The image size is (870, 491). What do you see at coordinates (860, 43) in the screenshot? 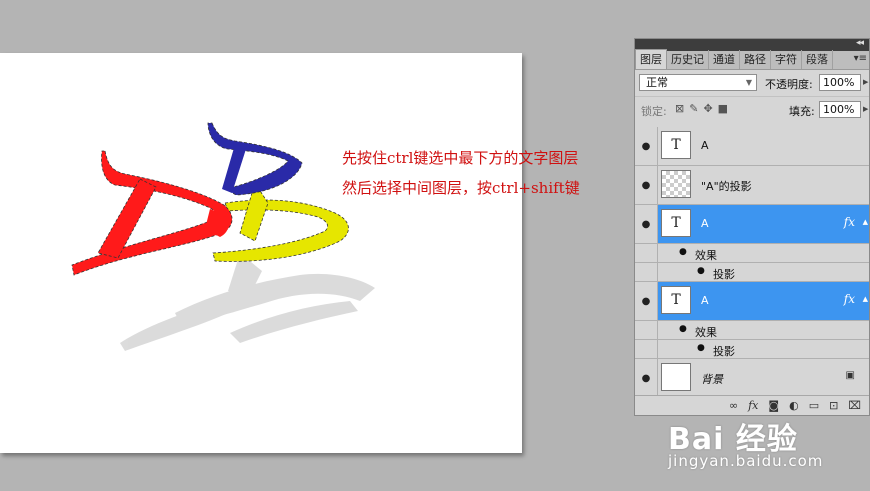
I see `collapse-icon: ◂◂` at bounding box center [860, 43].